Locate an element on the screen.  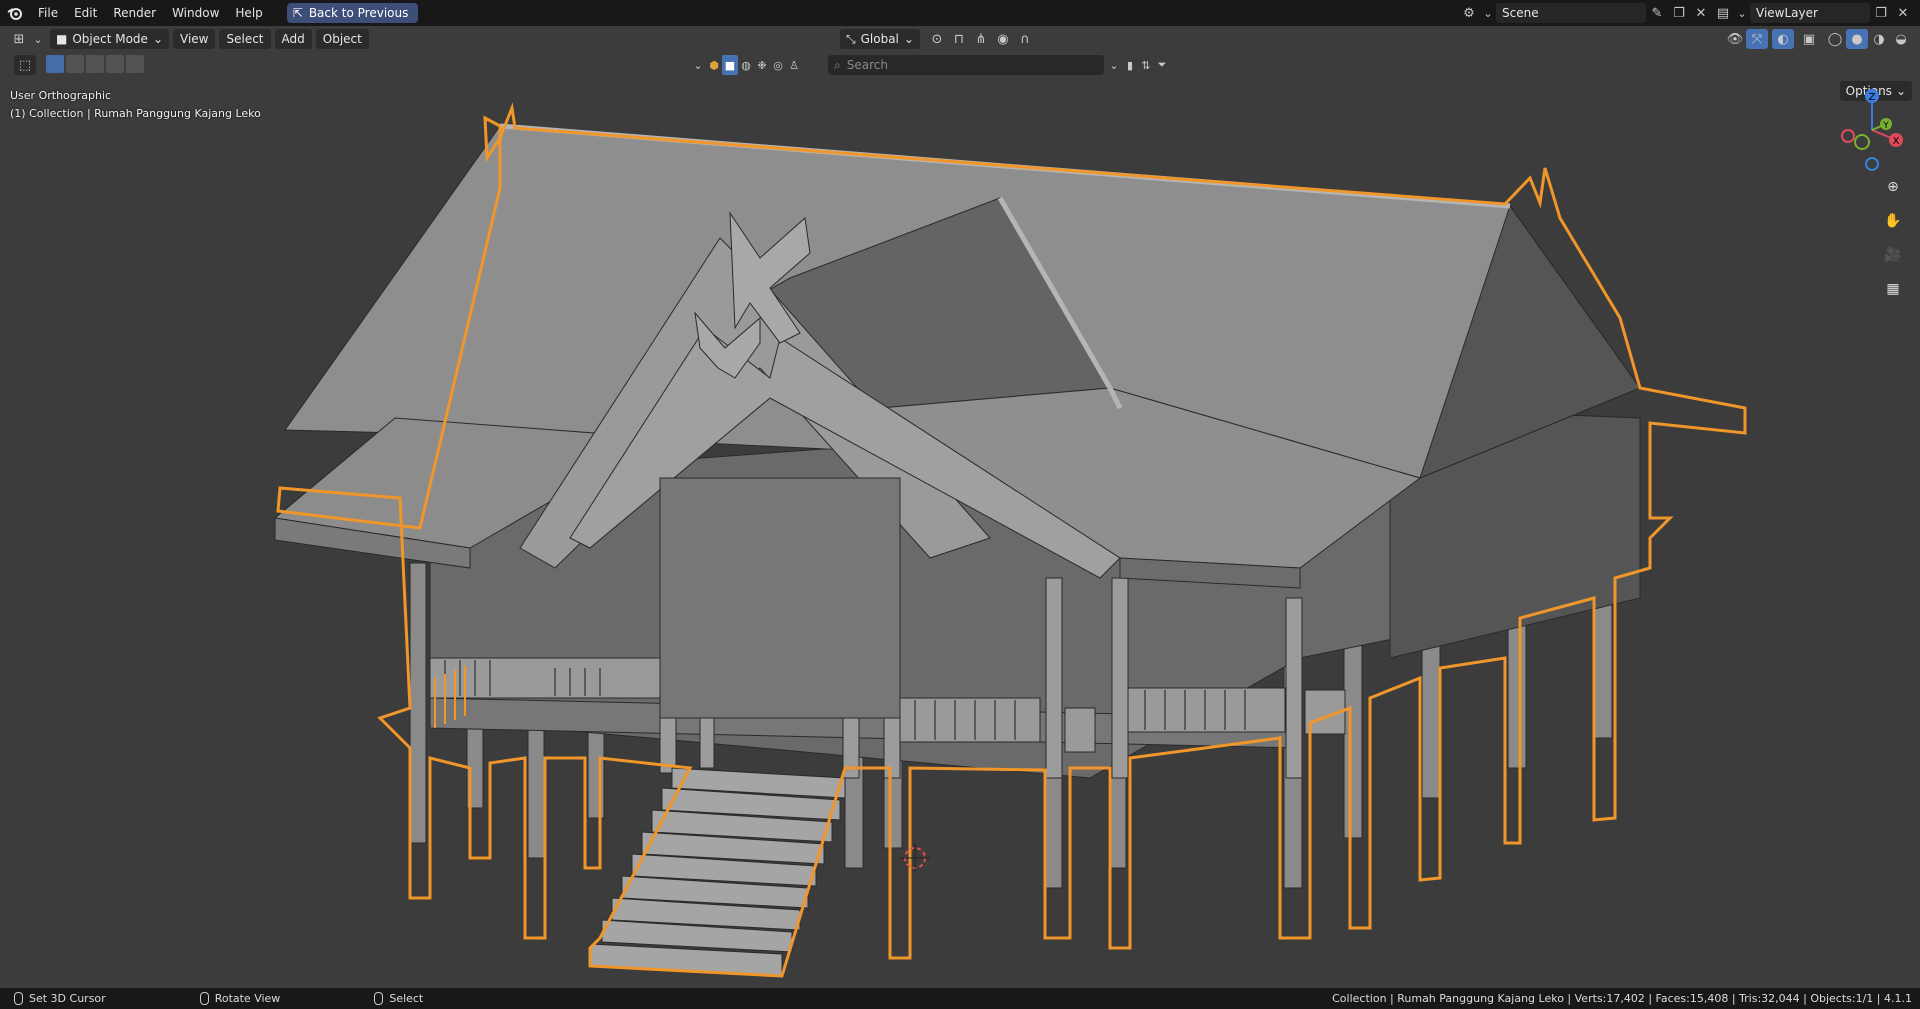
wireframe-shading-icon: ◯ is located at coordinates (1835, 39).